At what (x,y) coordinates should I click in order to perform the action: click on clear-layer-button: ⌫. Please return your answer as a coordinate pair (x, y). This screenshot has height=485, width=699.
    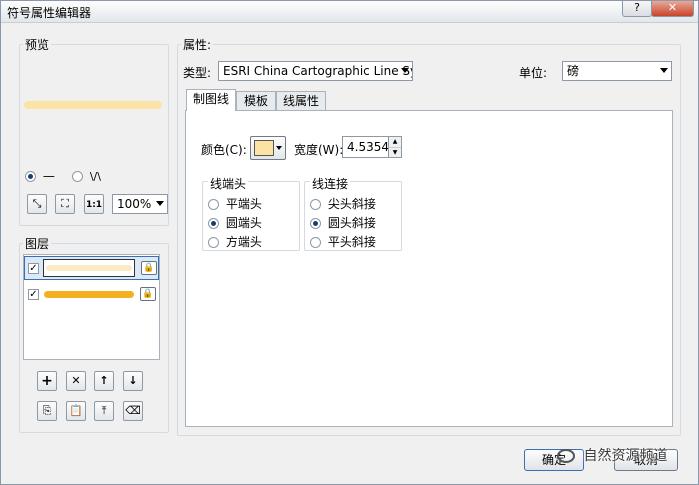
    Looking at the image, I should click on (133, 411).